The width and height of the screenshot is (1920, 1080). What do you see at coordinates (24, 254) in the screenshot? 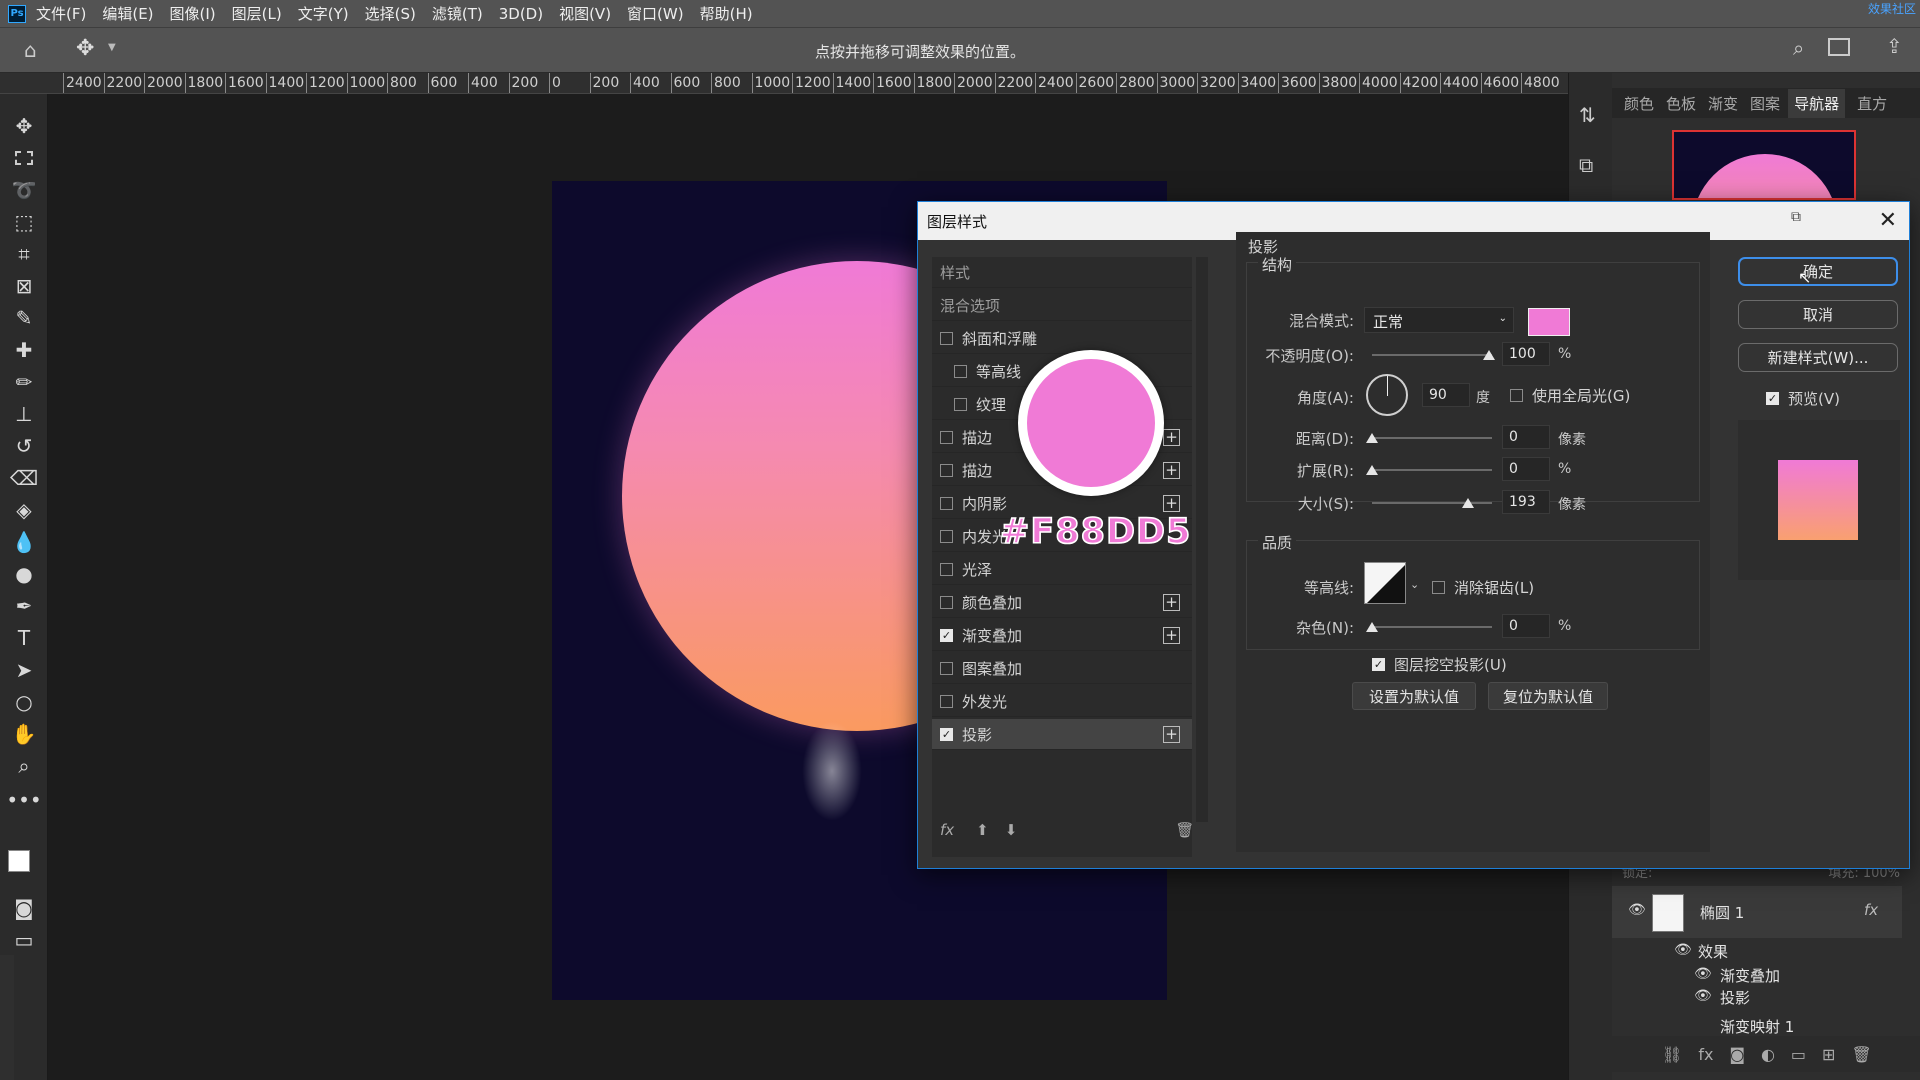
I see `crop-tool-icon: ⌗` at bounding box center [24, 254].